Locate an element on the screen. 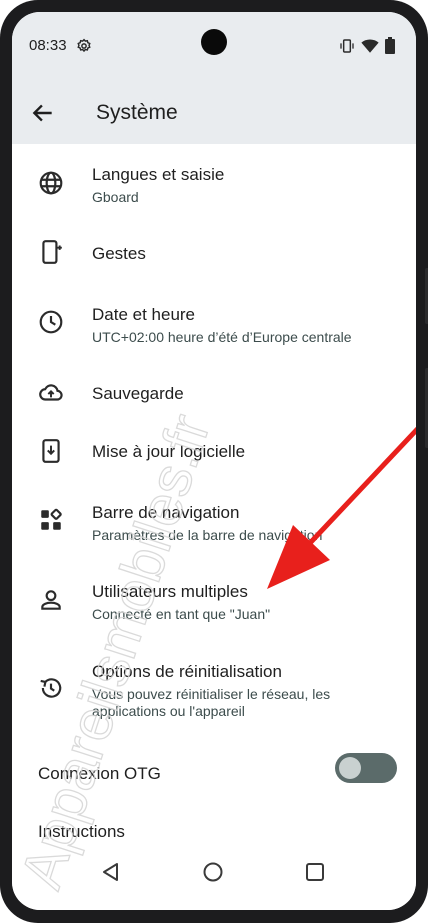  annotation-arrow is located at coordinates (341, 507).